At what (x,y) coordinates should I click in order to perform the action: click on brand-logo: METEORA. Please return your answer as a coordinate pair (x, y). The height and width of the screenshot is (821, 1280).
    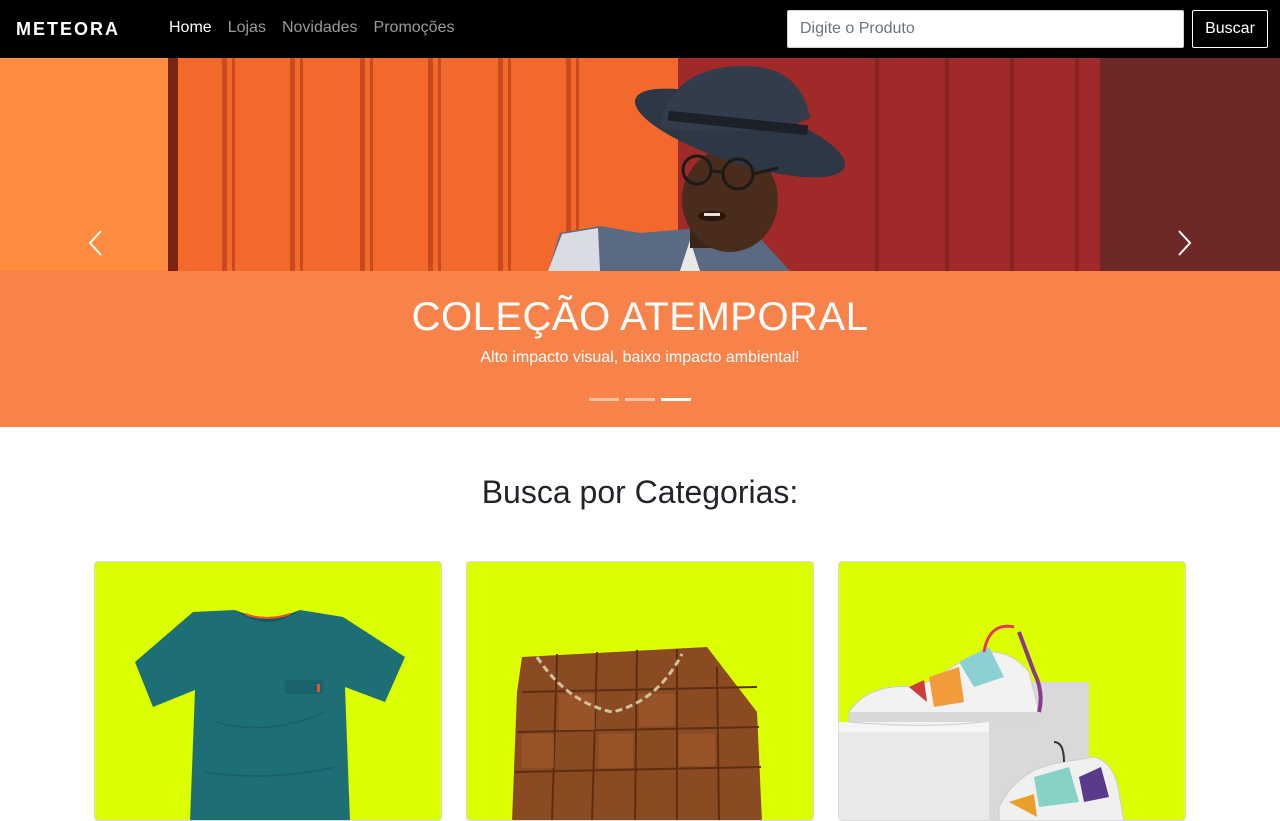
    Looking at the image, I should click on (68, 29).